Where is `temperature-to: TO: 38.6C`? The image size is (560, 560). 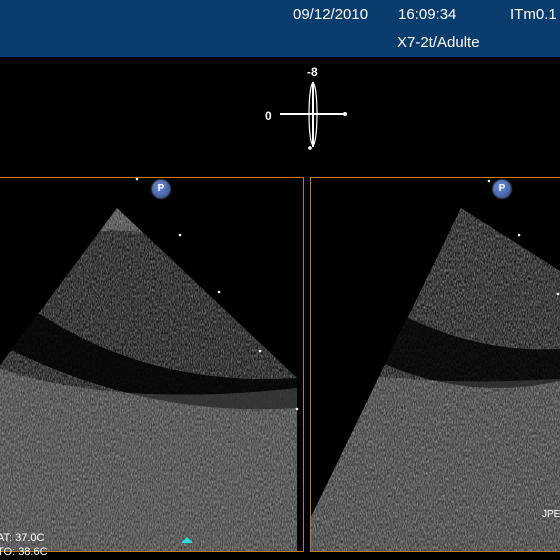 temperature-to: TO: 38.6C is located at coordinates (24, 552).